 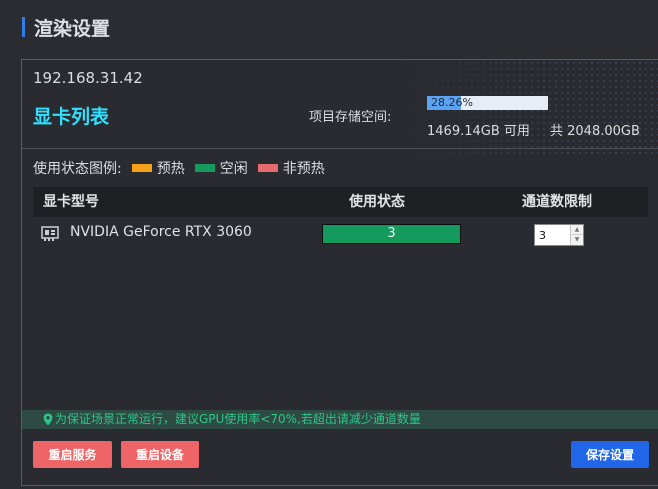 What do you see at coordinates (576, 230) in the screenshot?
I see `stepper-up-button: ▲` at bounding box center [576, 230].